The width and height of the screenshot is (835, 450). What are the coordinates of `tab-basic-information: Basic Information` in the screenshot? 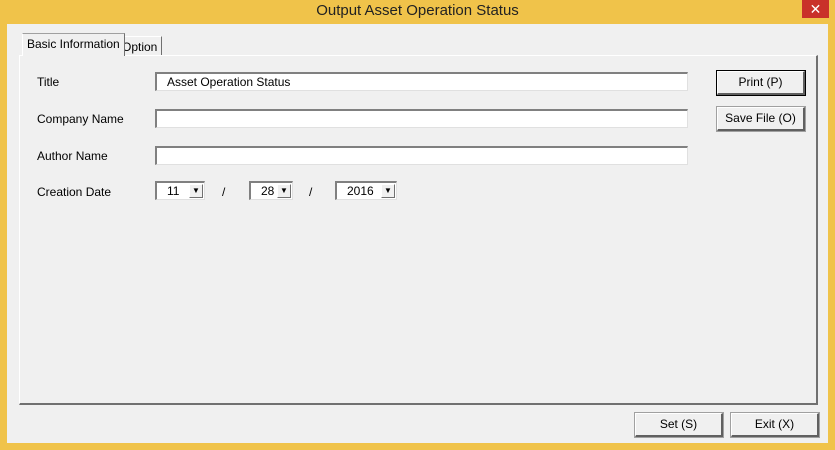 It's located at (73, 44).